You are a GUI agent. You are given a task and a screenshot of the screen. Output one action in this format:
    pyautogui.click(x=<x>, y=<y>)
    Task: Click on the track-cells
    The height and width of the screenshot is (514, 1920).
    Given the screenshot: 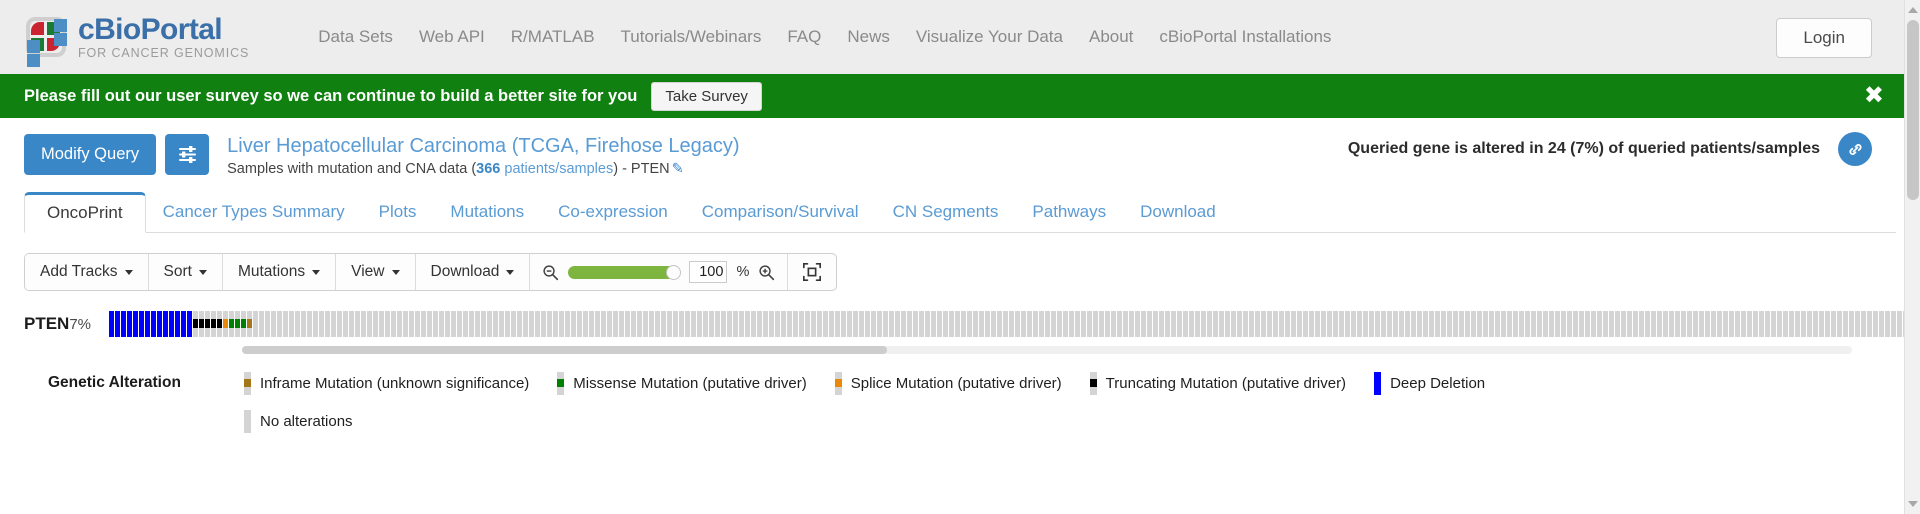 What is the action you would take?
    pyautogui.click(x=1014, y=324)
    